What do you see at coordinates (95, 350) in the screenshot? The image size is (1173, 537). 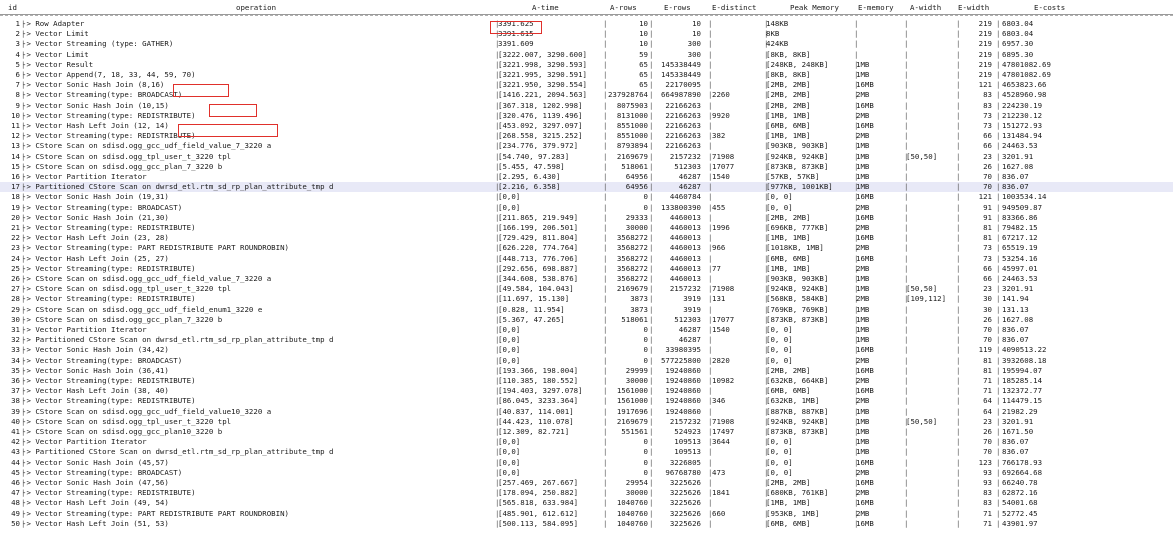 I see `row-operation: -> Vector Sonic Hash Join (34,42)` at bounding box center [95, 350].